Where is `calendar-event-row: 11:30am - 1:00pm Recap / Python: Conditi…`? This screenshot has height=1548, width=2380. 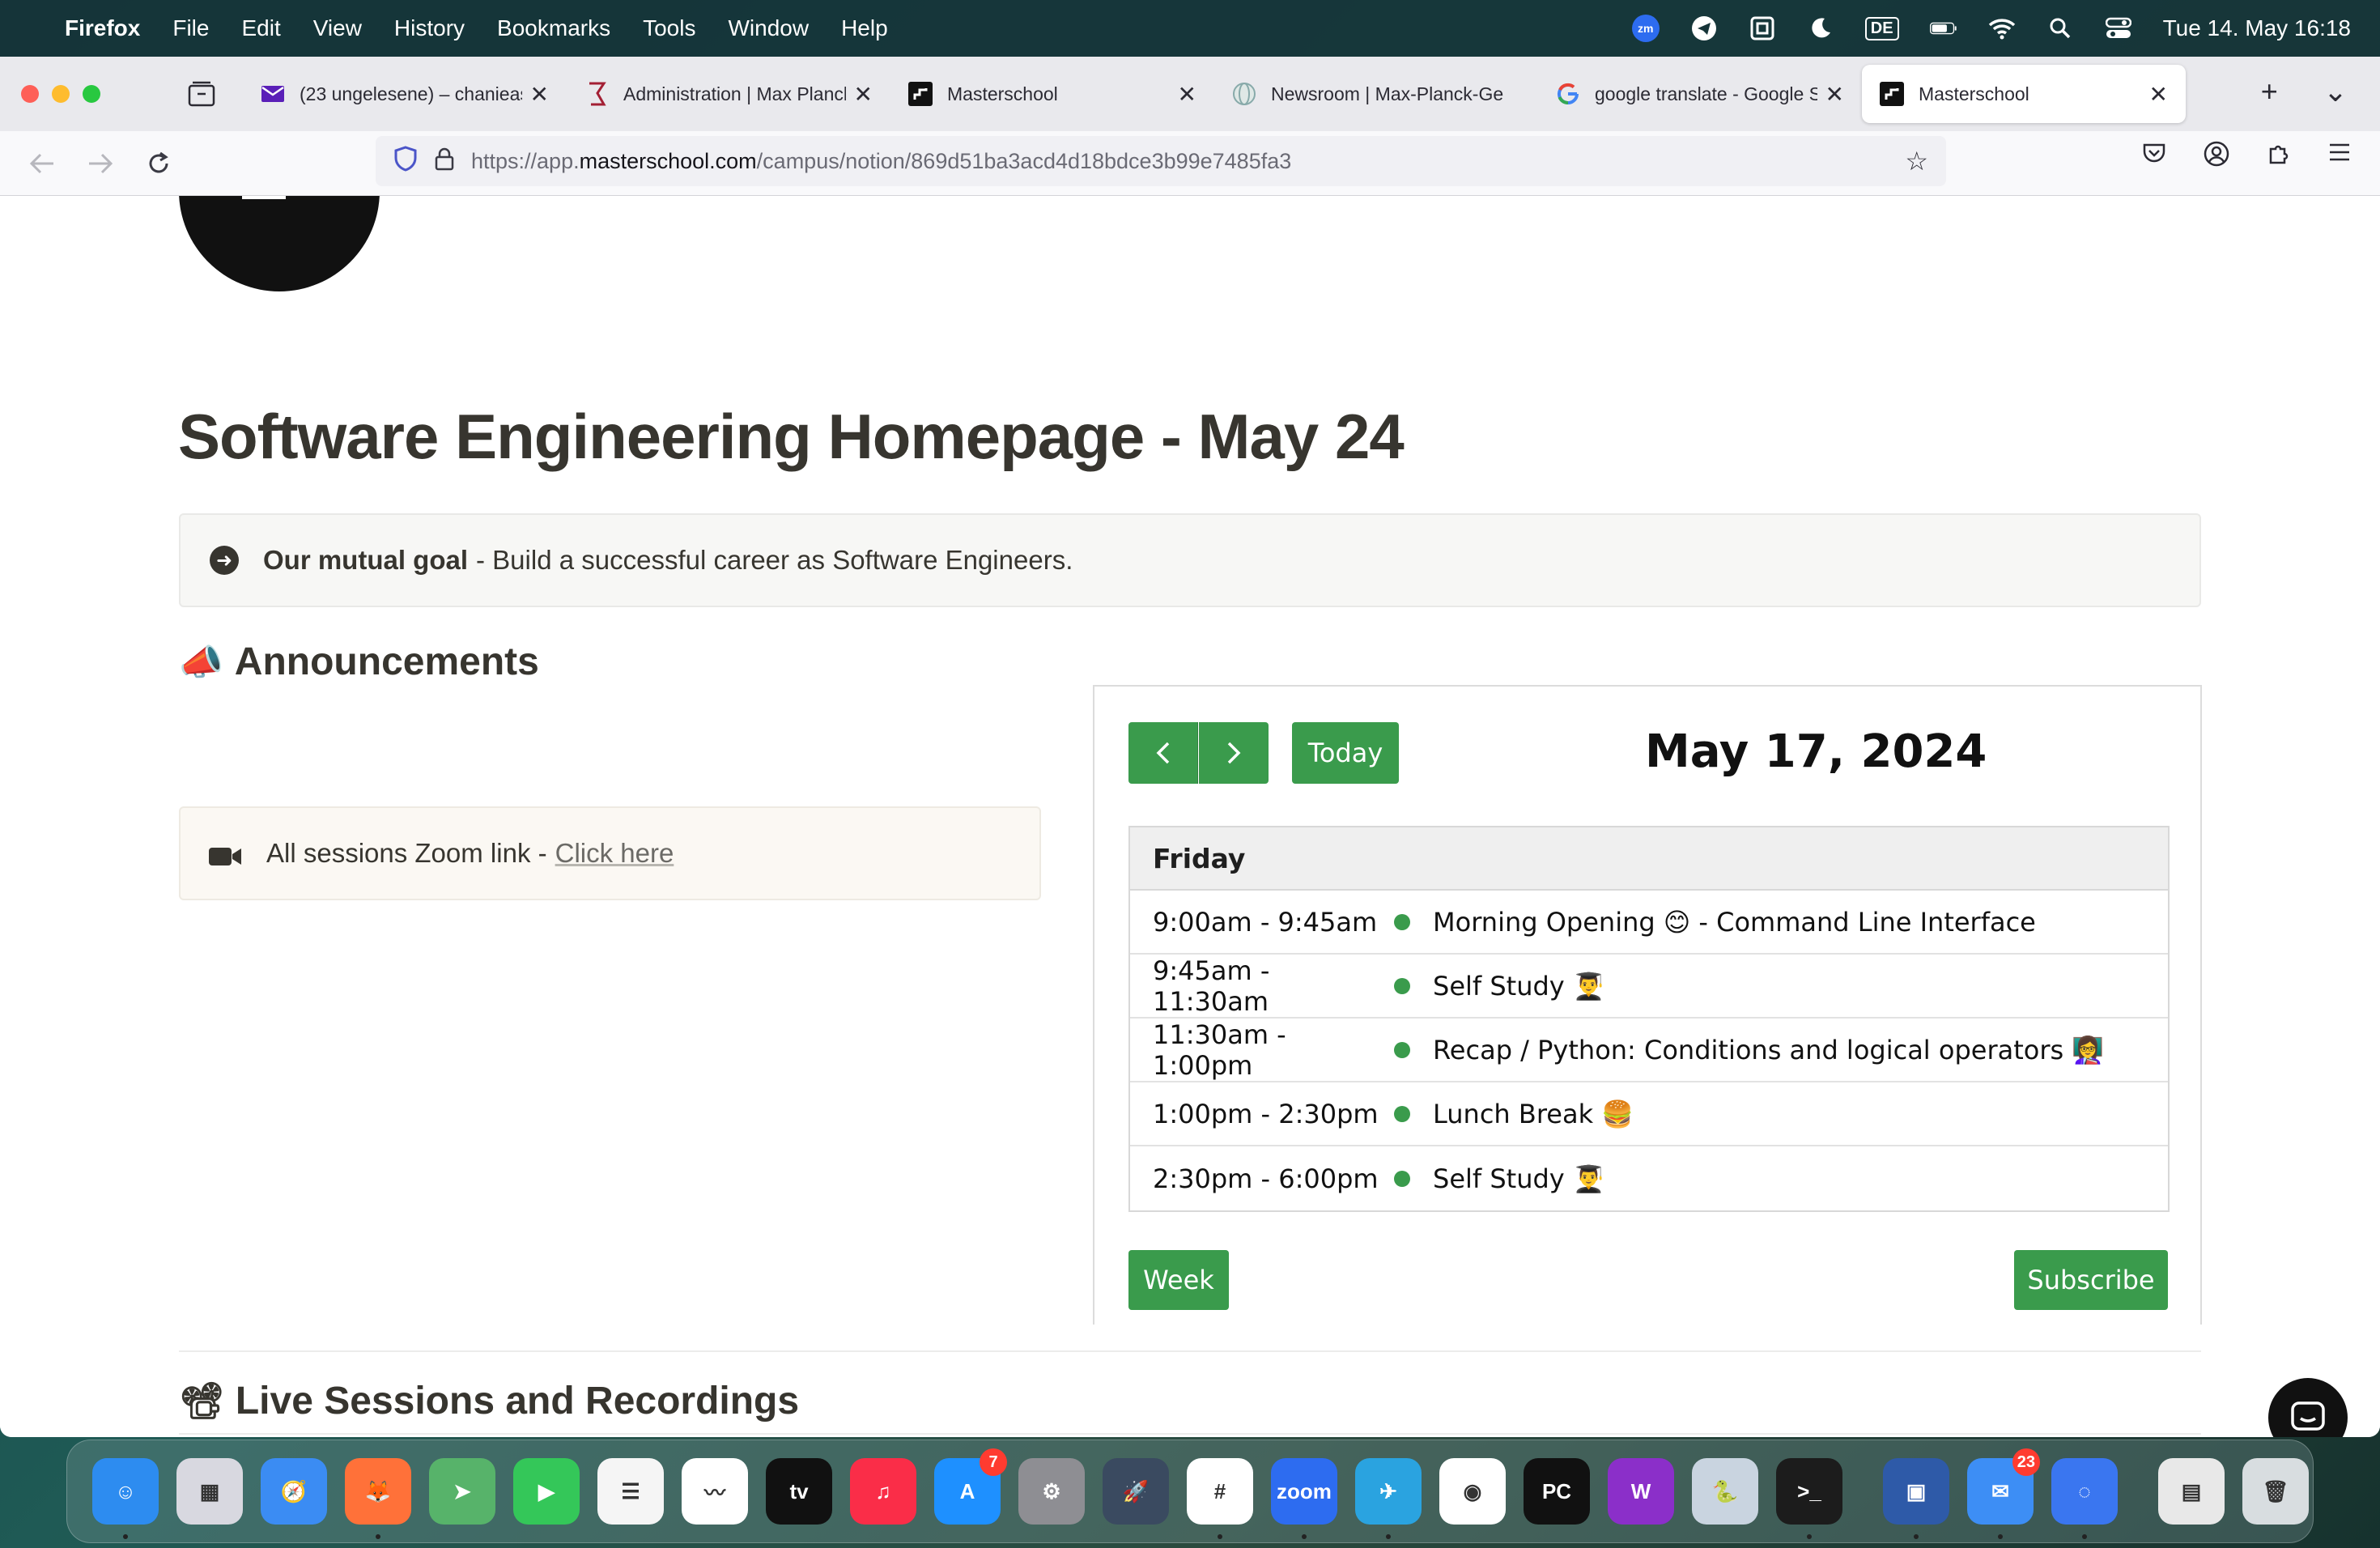
calendar-event-row: 11:30am - 1:00pm Recap / Python: Conditi… is located at coordinates (1649, 1051).